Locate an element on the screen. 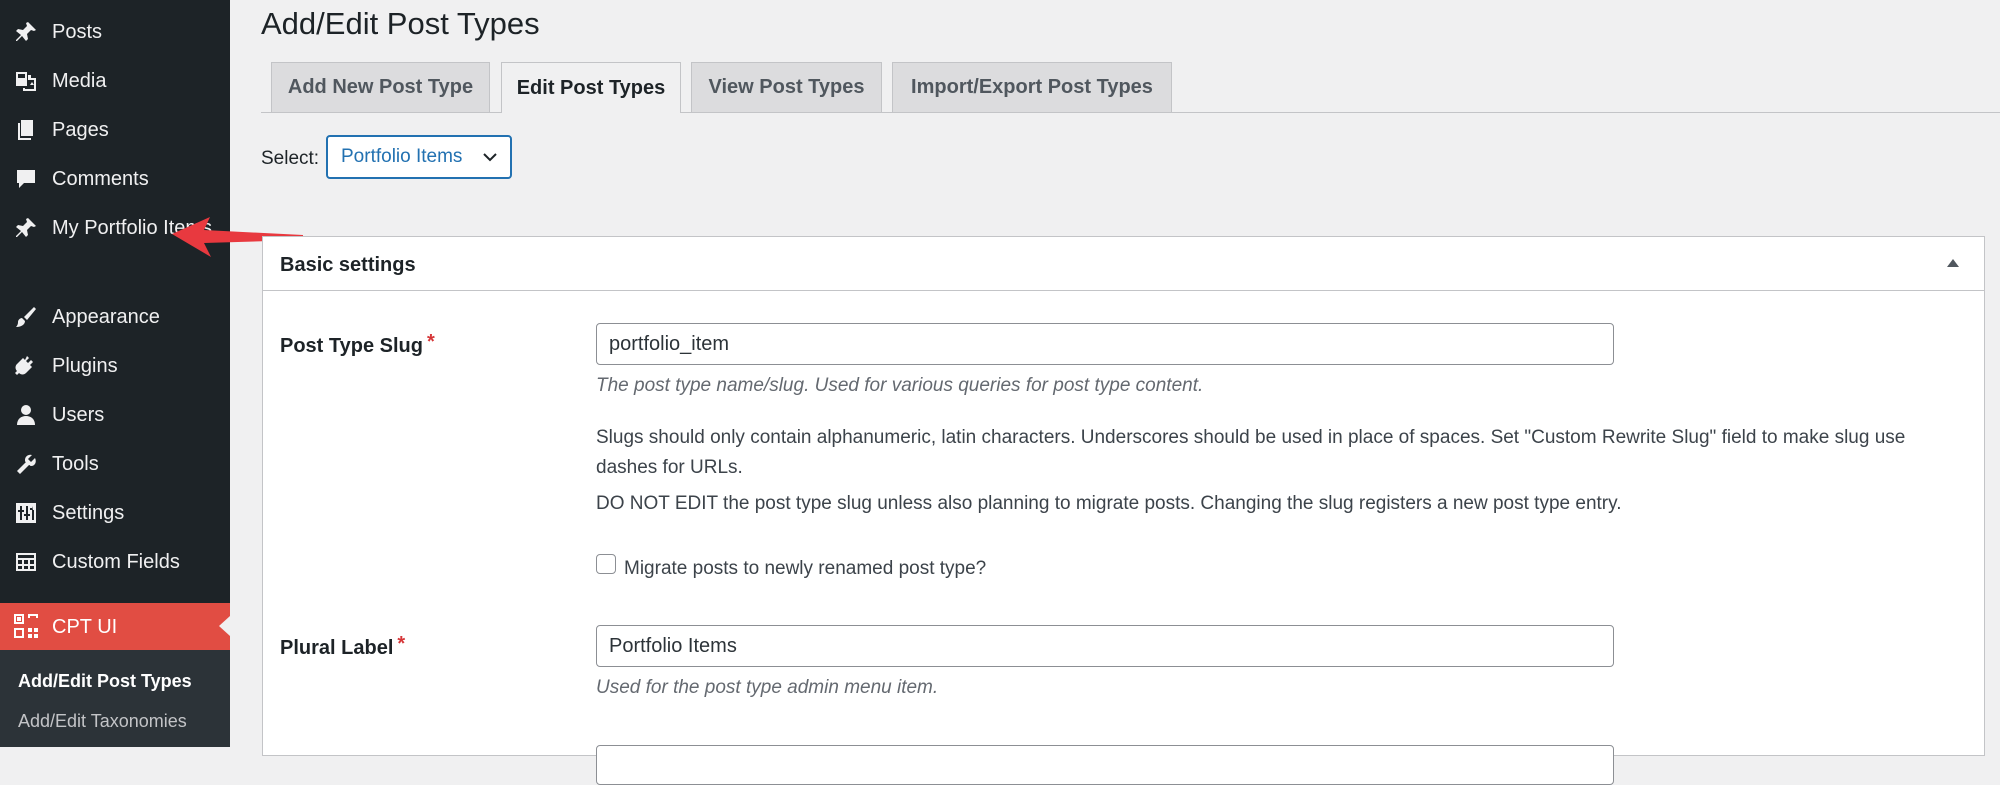 The height and width of the screenshot is (785, 2000). active-indicator is located at coordinates (224, 626).